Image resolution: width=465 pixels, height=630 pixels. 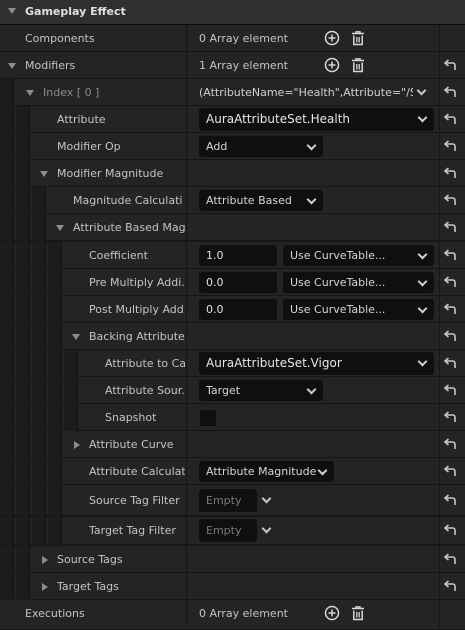 I want to click on magnitude-calculation-row: Magnitude Calculati... Attribute Based, so click(x=232, y=200).